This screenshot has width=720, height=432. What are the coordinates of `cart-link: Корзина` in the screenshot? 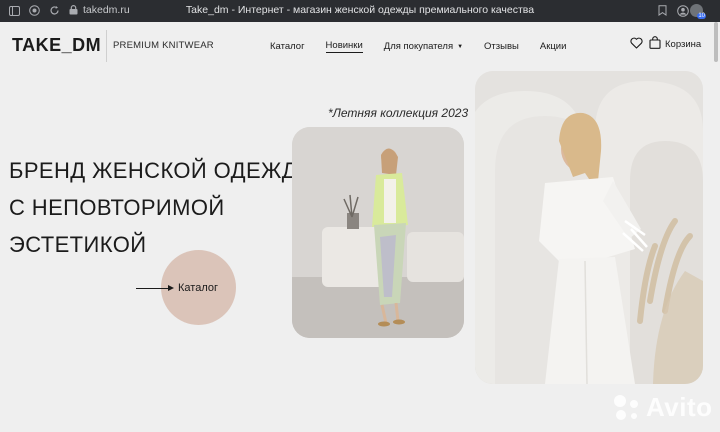 It's located at (683, 44).